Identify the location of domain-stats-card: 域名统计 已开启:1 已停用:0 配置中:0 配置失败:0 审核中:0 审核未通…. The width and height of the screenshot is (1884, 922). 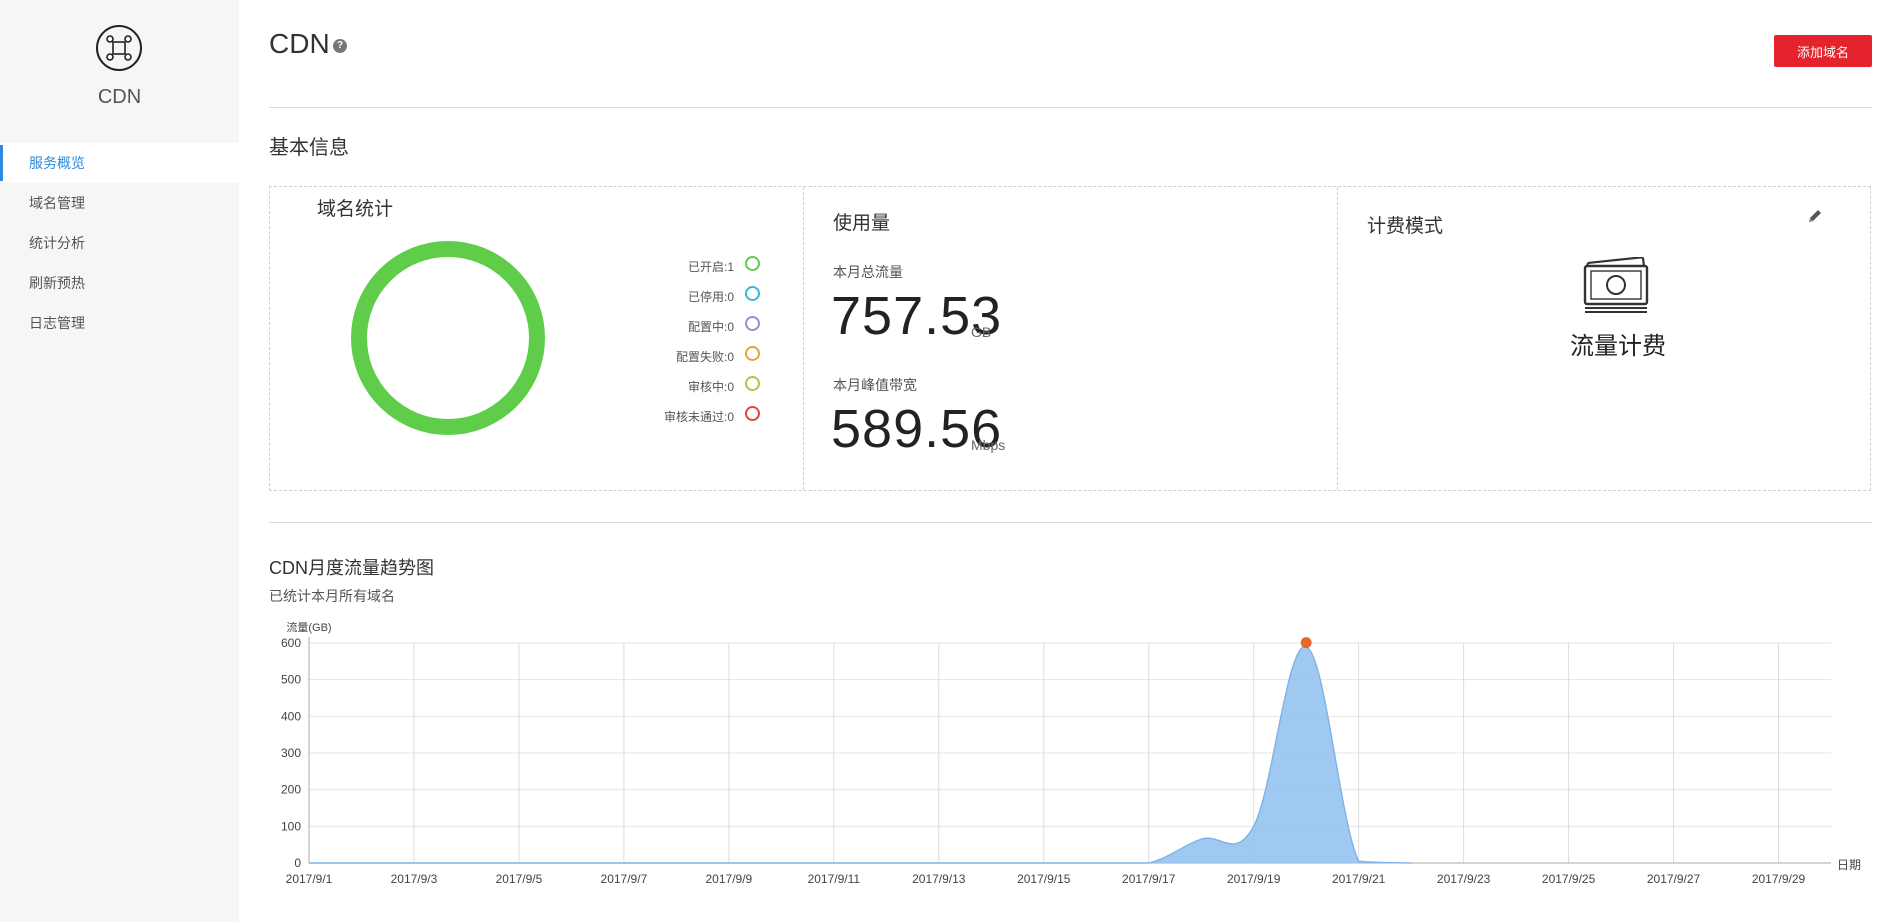
(536, 338).